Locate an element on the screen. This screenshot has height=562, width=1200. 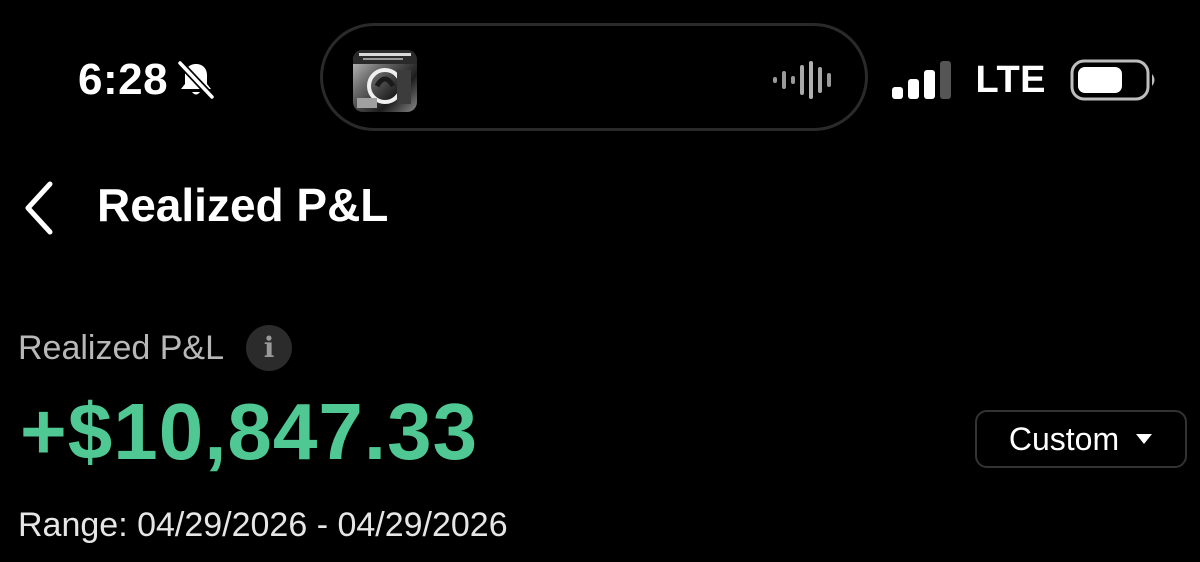
date-range: Range: 04/29/2026 - 04/29/2026 is located at coordinates (263, 525).